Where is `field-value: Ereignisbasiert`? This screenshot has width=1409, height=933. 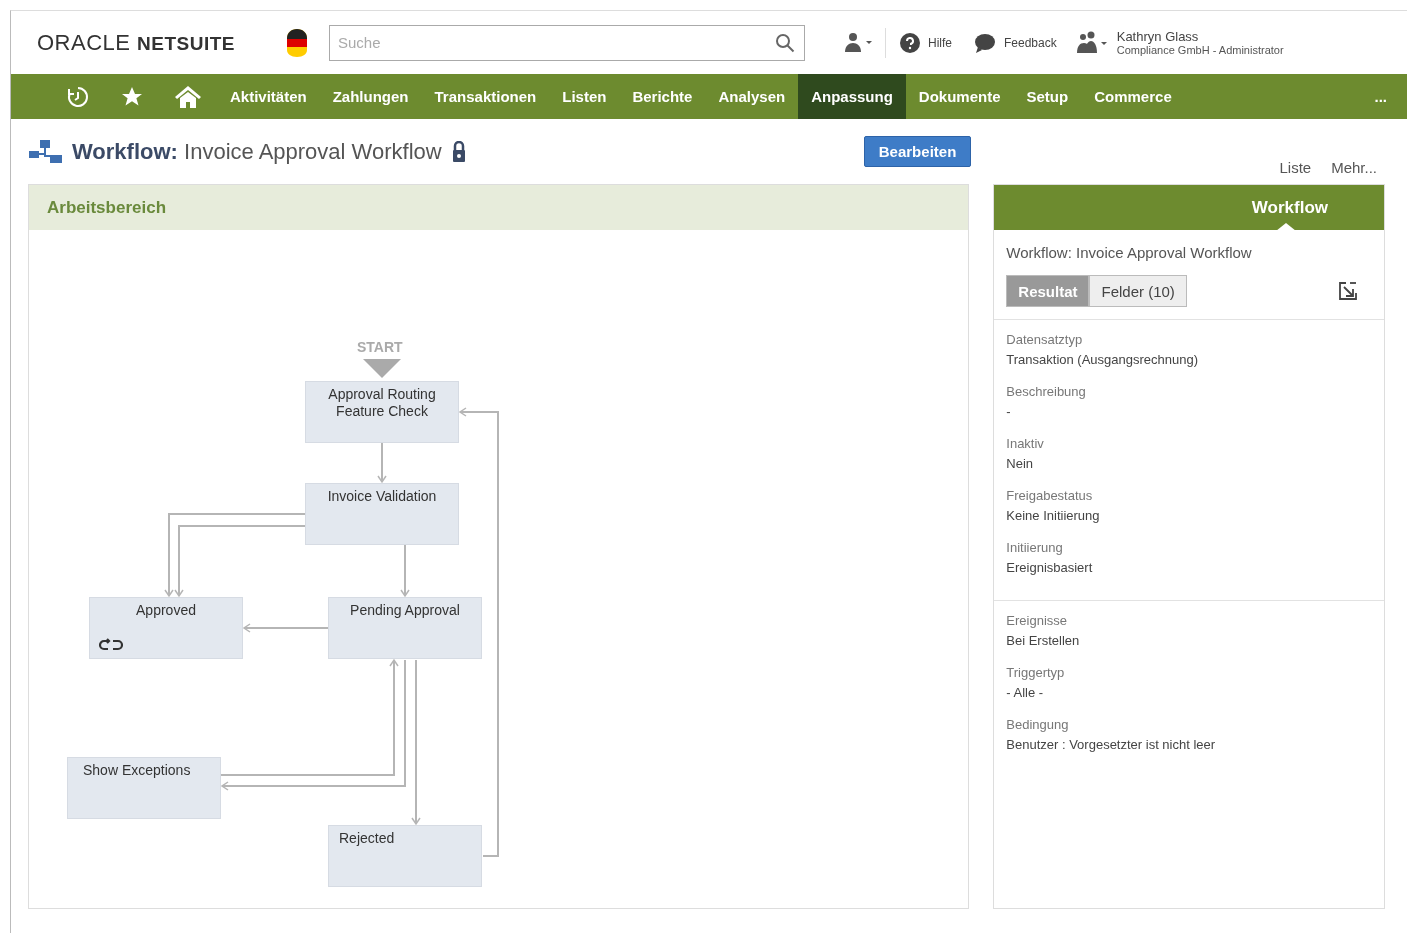 field-value: Ereignisbasiert is located at coordinates (1050, 568).